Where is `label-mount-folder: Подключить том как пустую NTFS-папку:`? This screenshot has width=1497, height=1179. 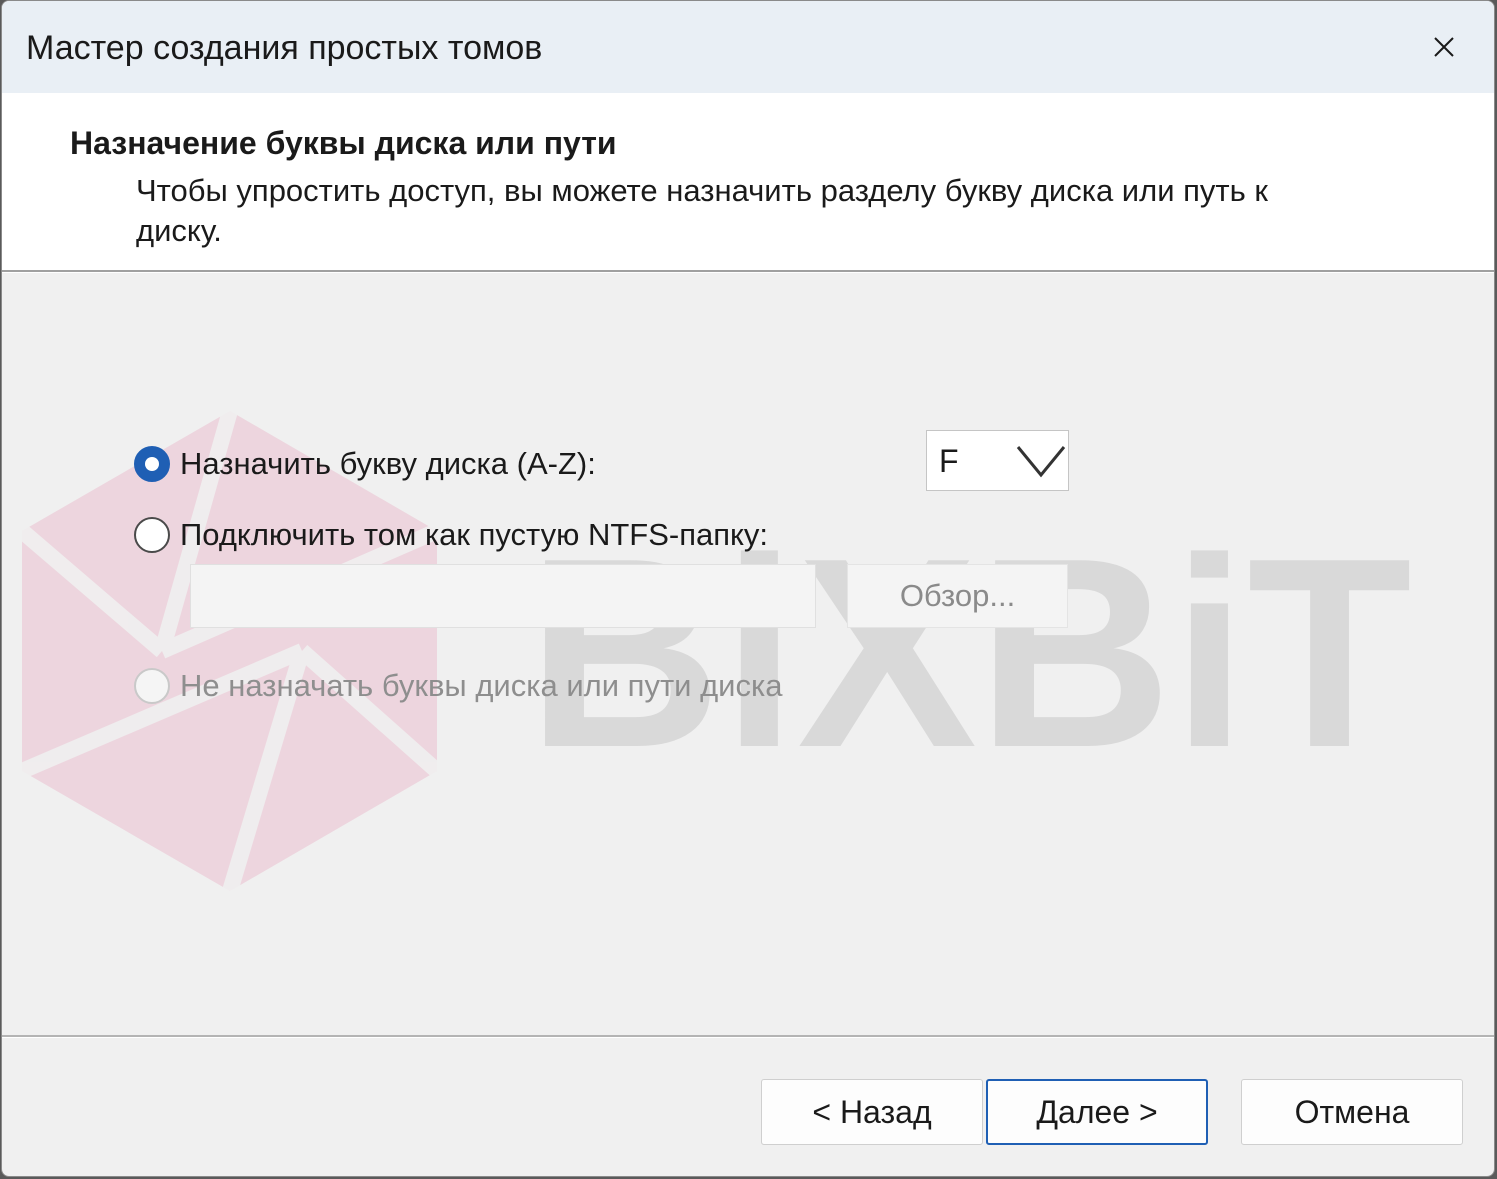 label-mount-folder: Подключить том как пустую NTFS-папку: is located at coordinates (474, 534).